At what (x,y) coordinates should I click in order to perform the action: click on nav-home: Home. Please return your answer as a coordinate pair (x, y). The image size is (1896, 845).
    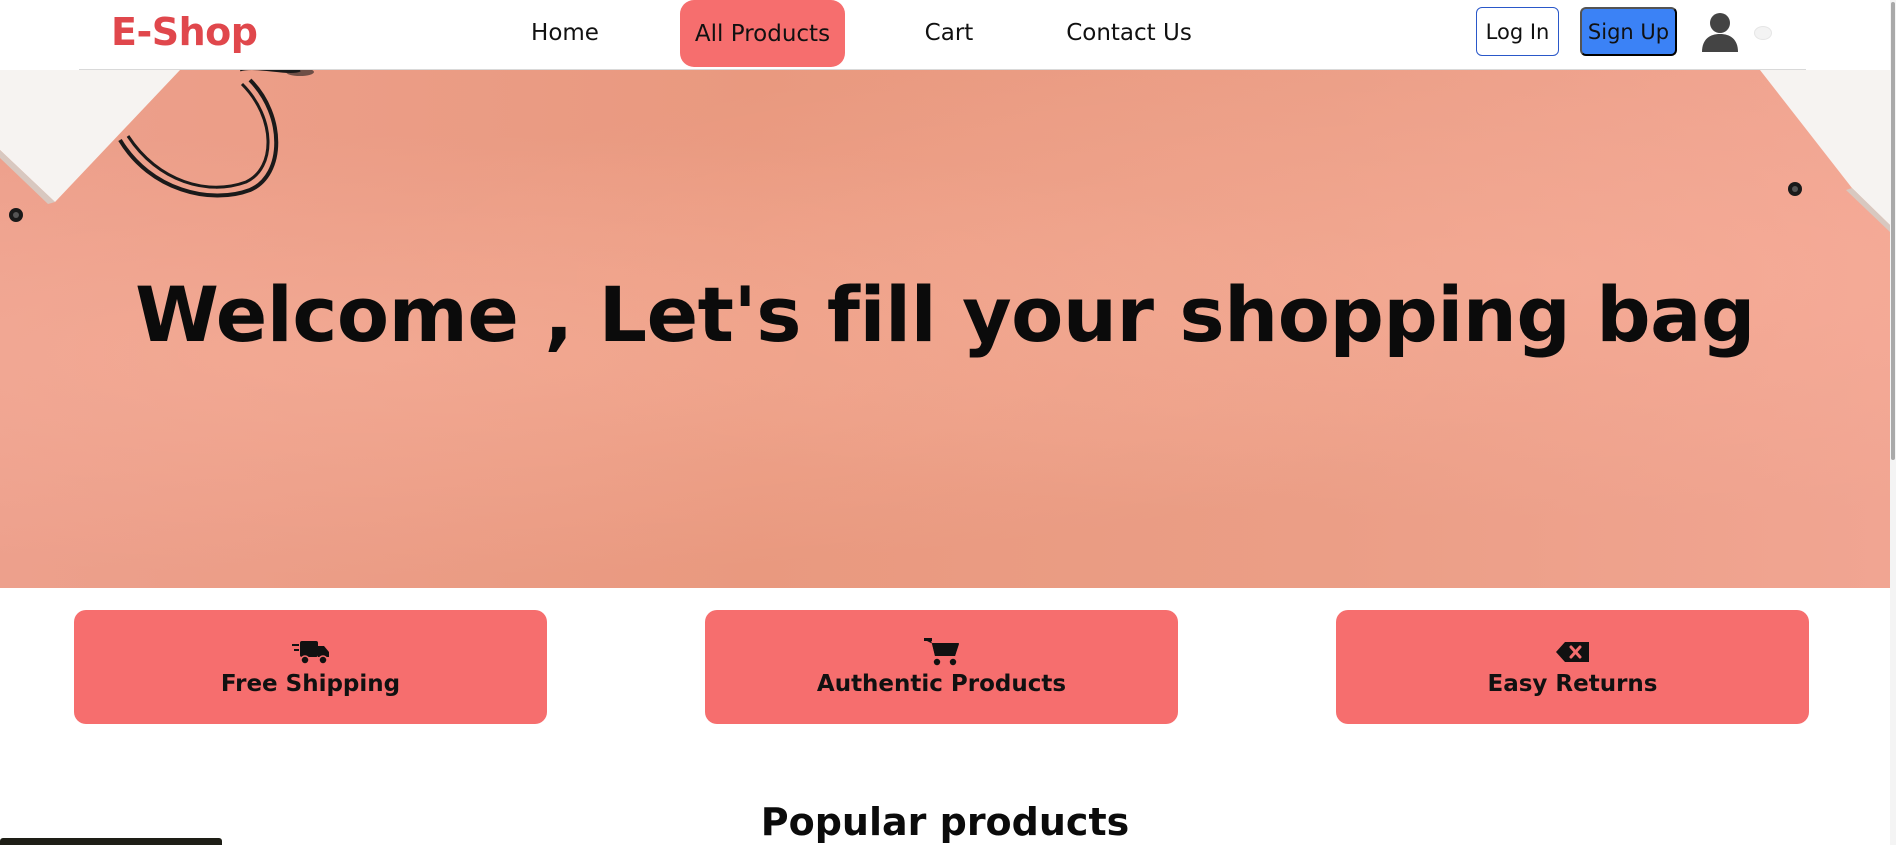
    Looking at the image, I should click on (565, 33).